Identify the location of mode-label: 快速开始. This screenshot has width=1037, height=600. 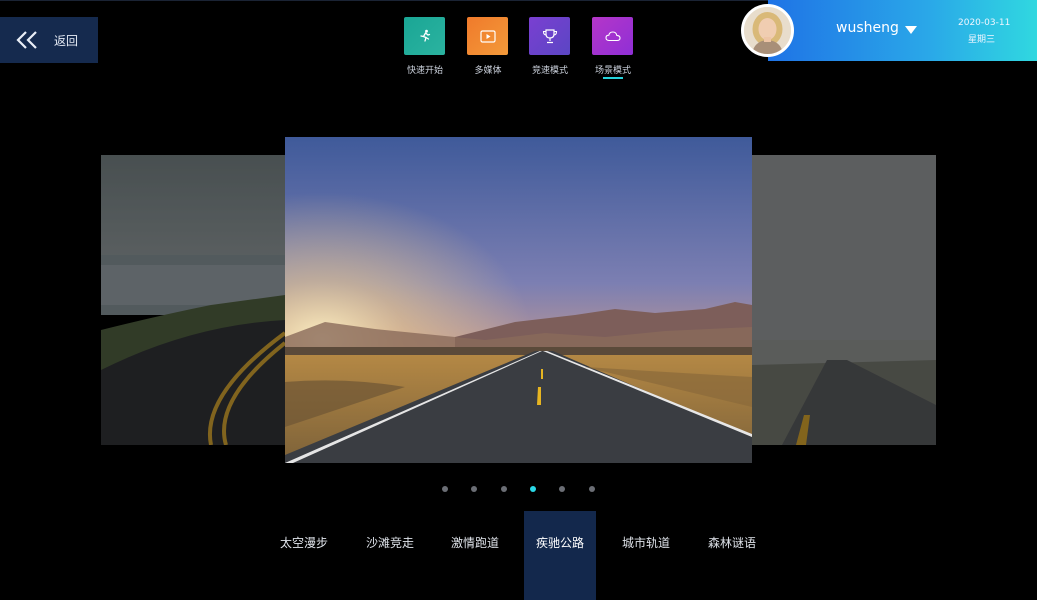
(425, 71).